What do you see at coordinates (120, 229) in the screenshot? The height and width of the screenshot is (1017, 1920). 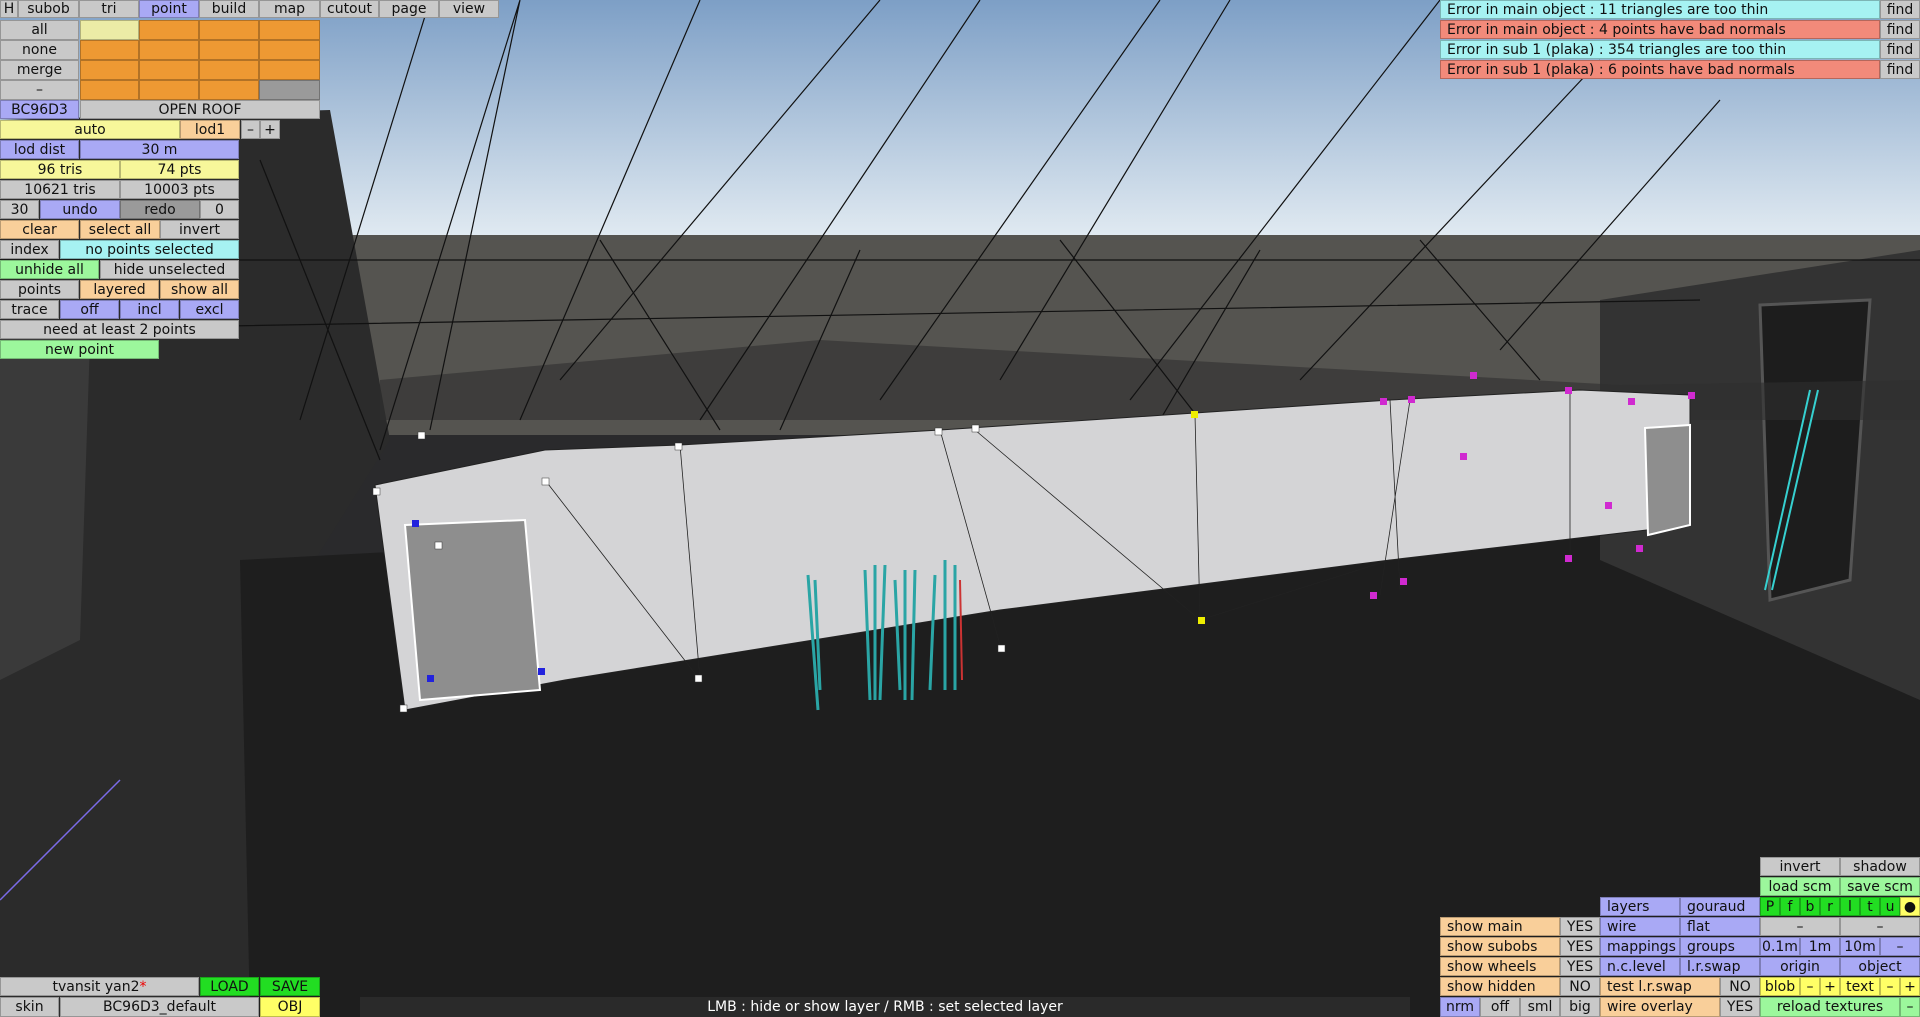 I see `select-all-points-button: select all` at bounding box center [120, 229].